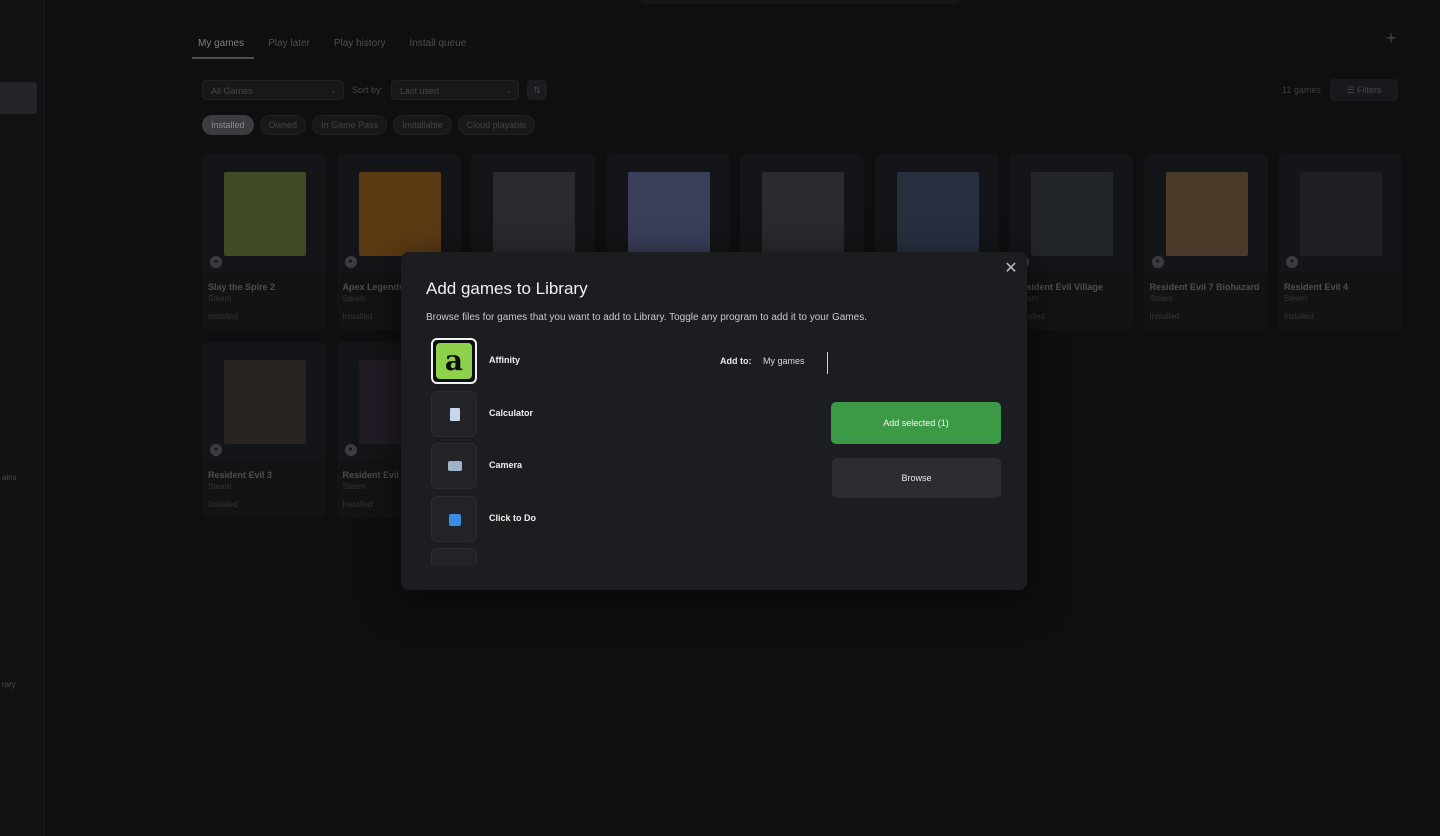 This screenshot has height=836, width=1440. I want to click on left-nav-label-fragment: ains, so click(9, 477).